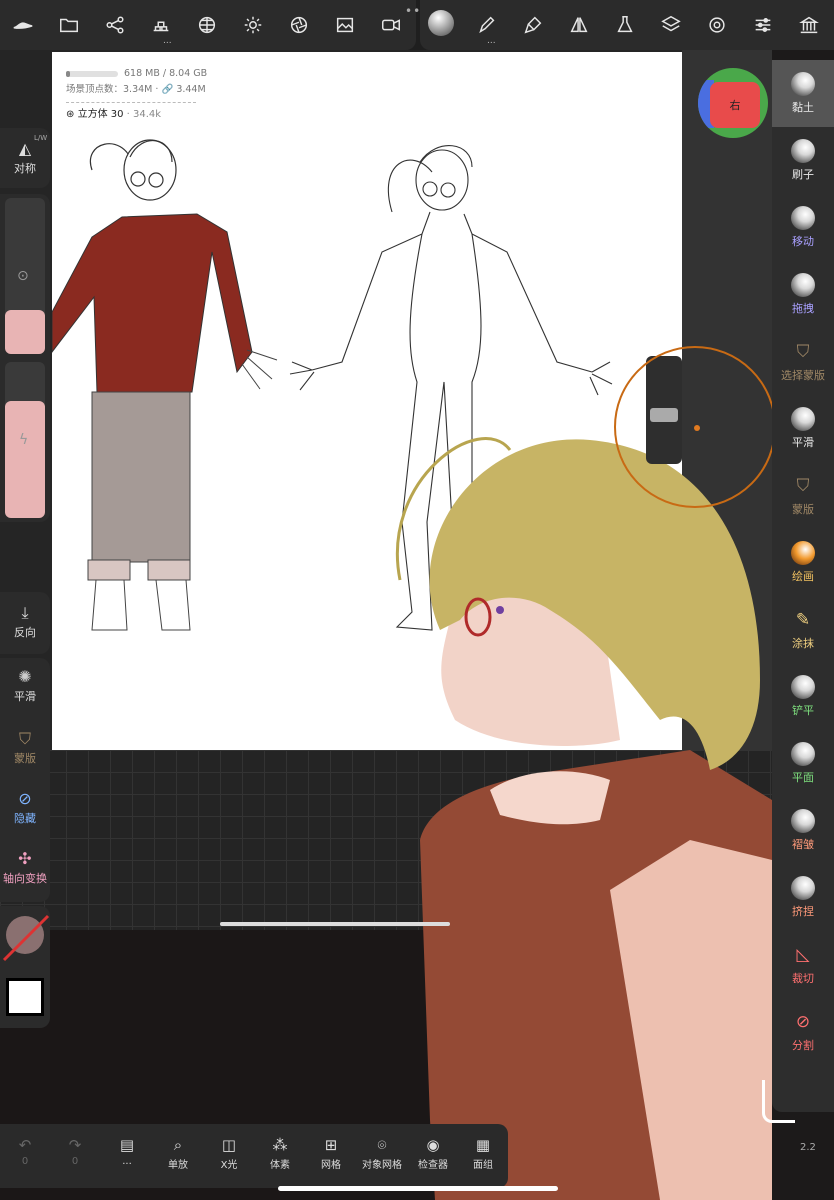 This screenshot has height=1200, width=834. Describe the element at coordinates (25, 459) in the screenshot. I see `intensity-slider-fill` at that location.